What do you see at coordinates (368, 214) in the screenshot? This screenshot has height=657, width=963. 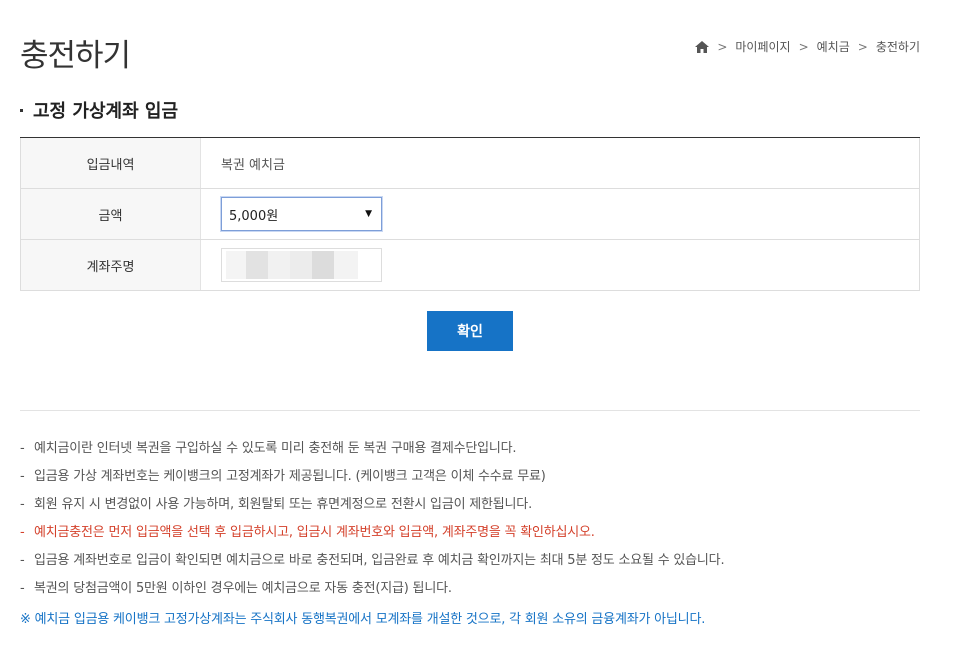 I see `dropdown-arrow-icon: ▼` at bounding box center [368, 214].